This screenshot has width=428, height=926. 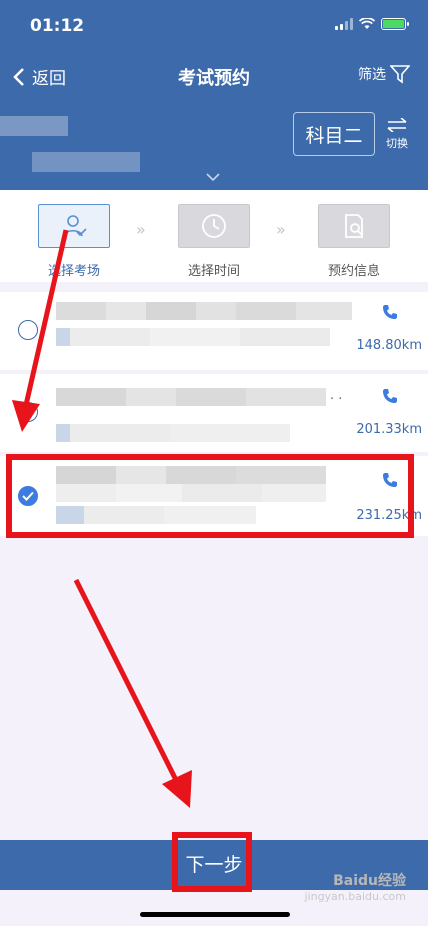 What do you see at coordinates (334, 134) in the screenshot?
I see `subject-button: 科目二` at bounding box center [334, 134].